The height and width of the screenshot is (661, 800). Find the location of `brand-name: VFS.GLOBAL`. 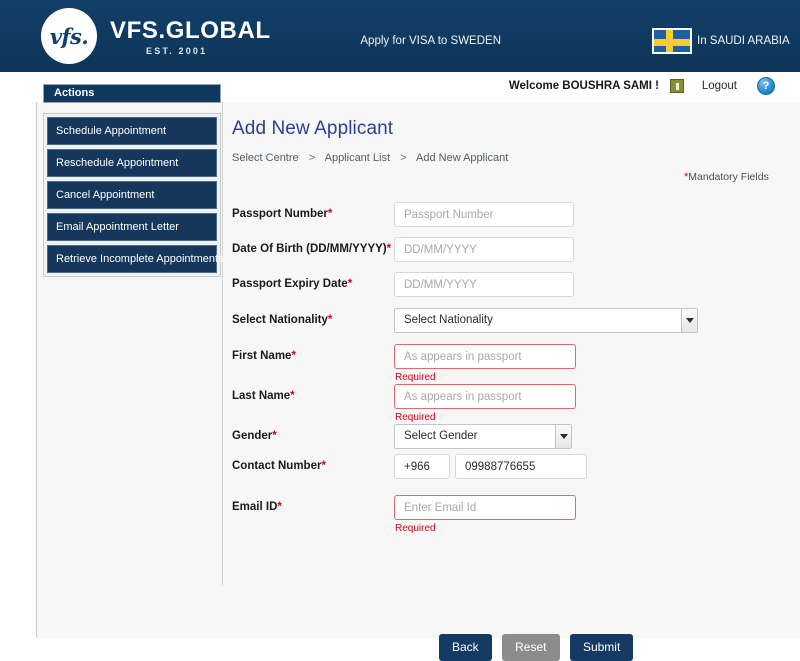

brand-name: VFS.GLOBAL is located at coordinates (190, 30).